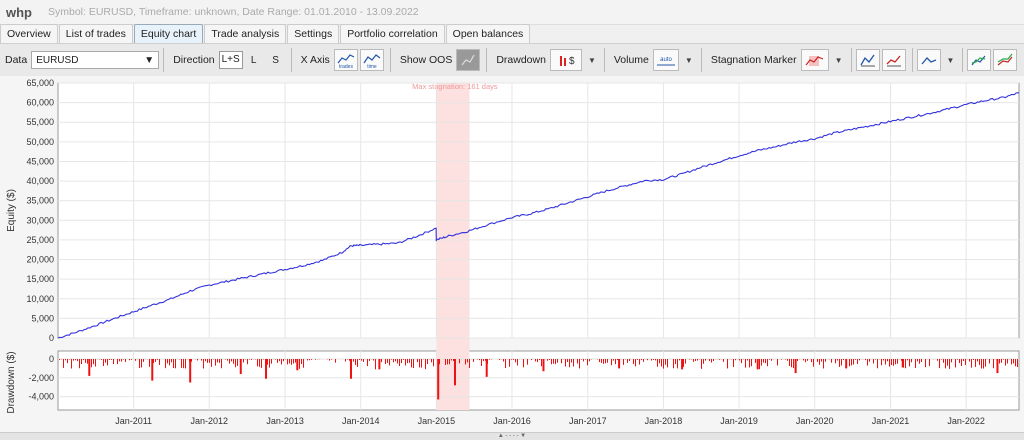 The width and height of the screenshot is (1024, 440). What do you see at coordinates (41, 378) in the screenshot?
I see `drawdown-y-tick-label: -2,000` at bounding box center [41, 378].